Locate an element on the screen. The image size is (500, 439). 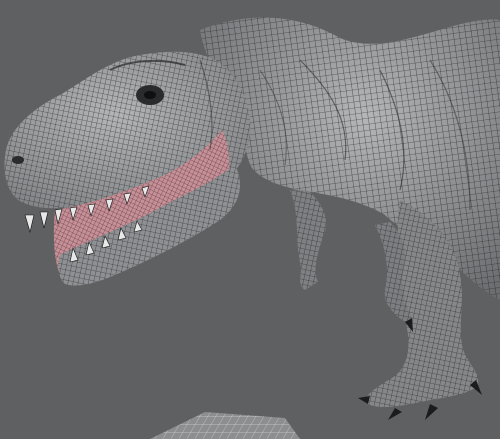
hind-leg-far is located at coordinates (308, 239).